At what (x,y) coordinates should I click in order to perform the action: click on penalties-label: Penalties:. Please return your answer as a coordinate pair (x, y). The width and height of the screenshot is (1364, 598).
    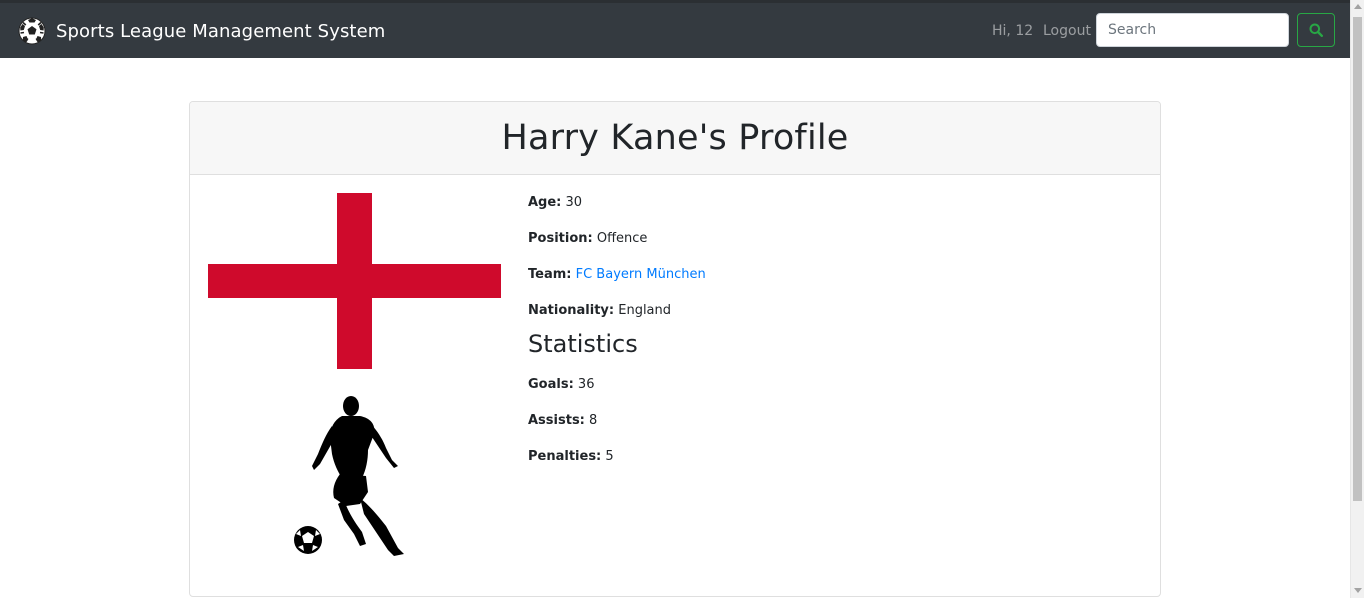
    Looking at the image, I should click on (565, 456).